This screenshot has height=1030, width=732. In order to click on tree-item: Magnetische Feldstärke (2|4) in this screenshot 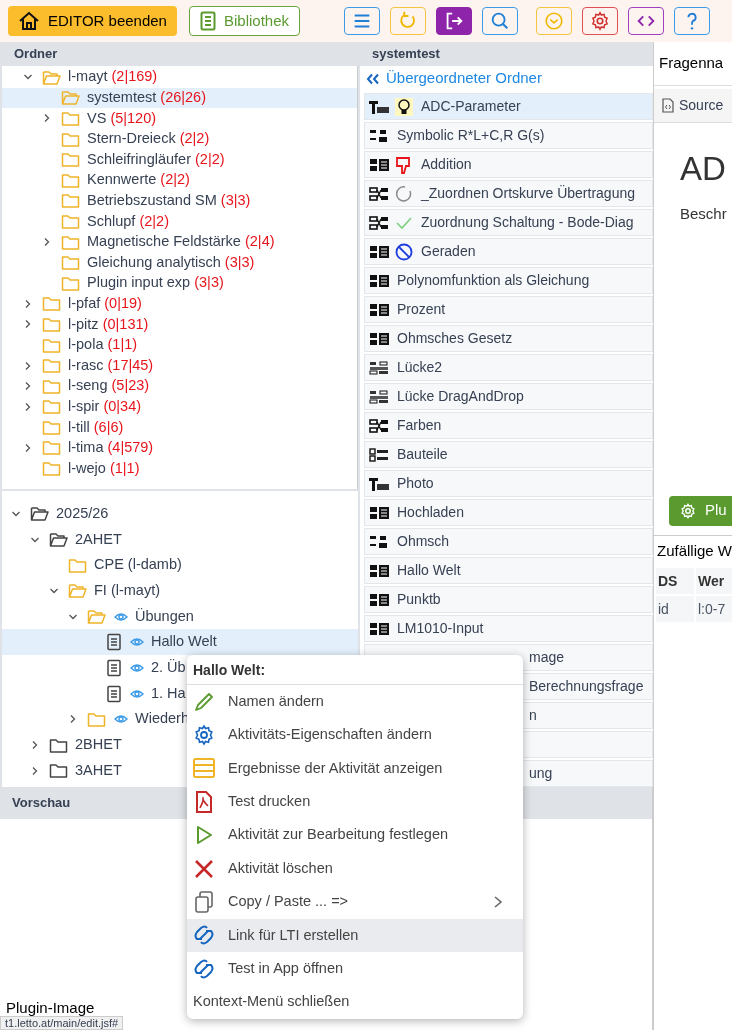, I will do `click(179, 242)`.